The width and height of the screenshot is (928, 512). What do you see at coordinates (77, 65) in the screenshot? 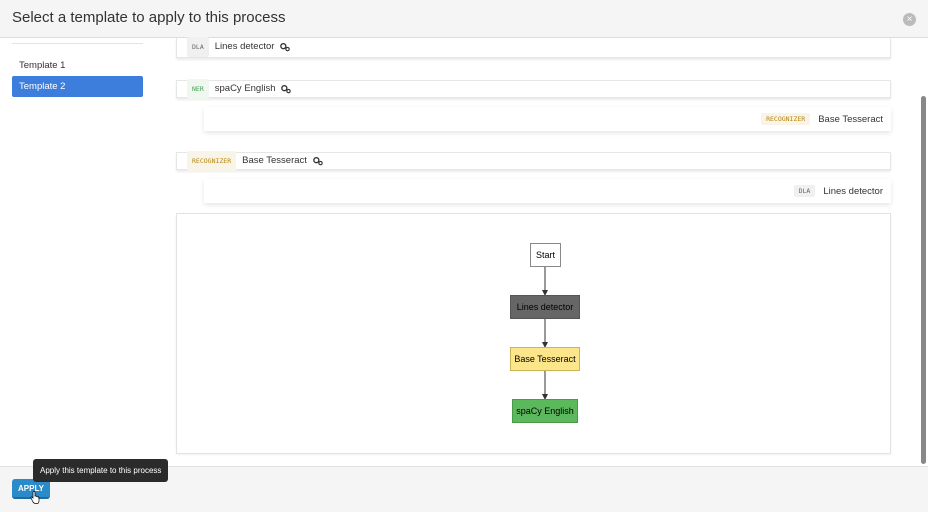
I see `template-item-1: Template 1` at bounding box center [77, 65].